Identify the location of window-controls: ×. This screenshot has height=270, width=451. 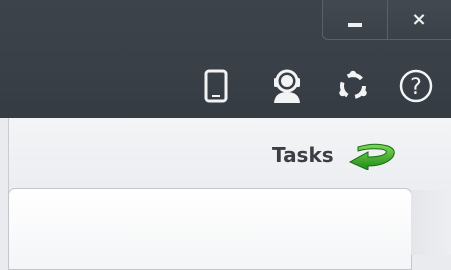
(386, 20).